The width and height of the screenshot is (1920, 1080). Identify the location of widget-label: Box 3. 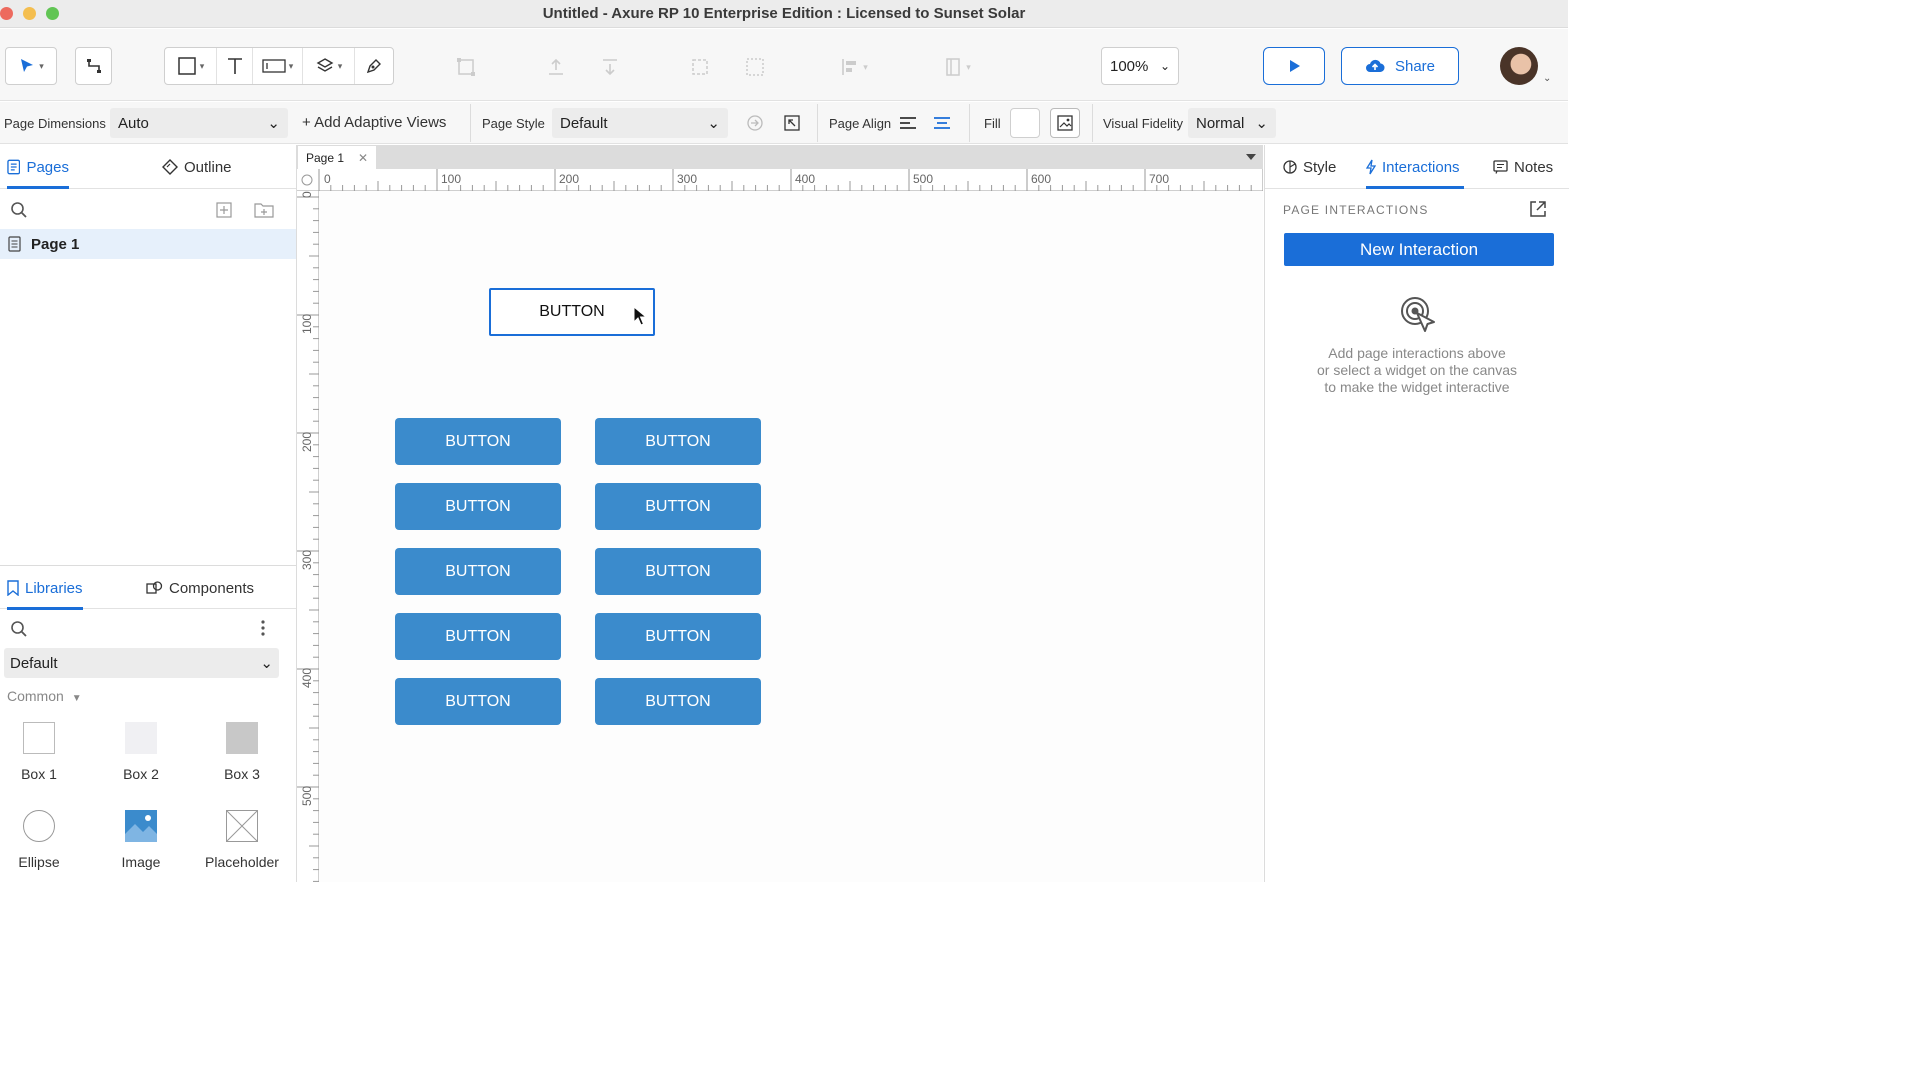
(242, 774).